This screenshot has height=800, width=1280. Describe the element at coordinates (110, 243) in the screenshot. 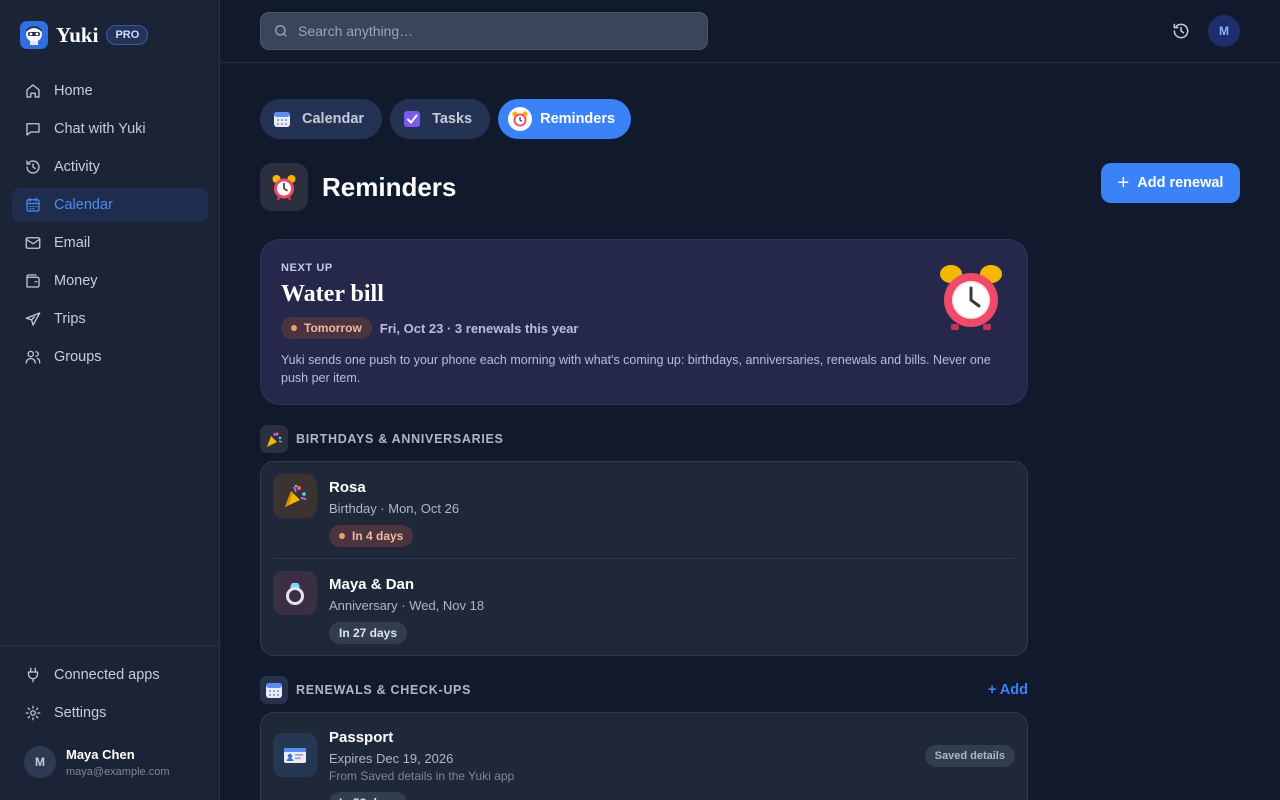

I see `sidebar-item-email: Email` at that location.